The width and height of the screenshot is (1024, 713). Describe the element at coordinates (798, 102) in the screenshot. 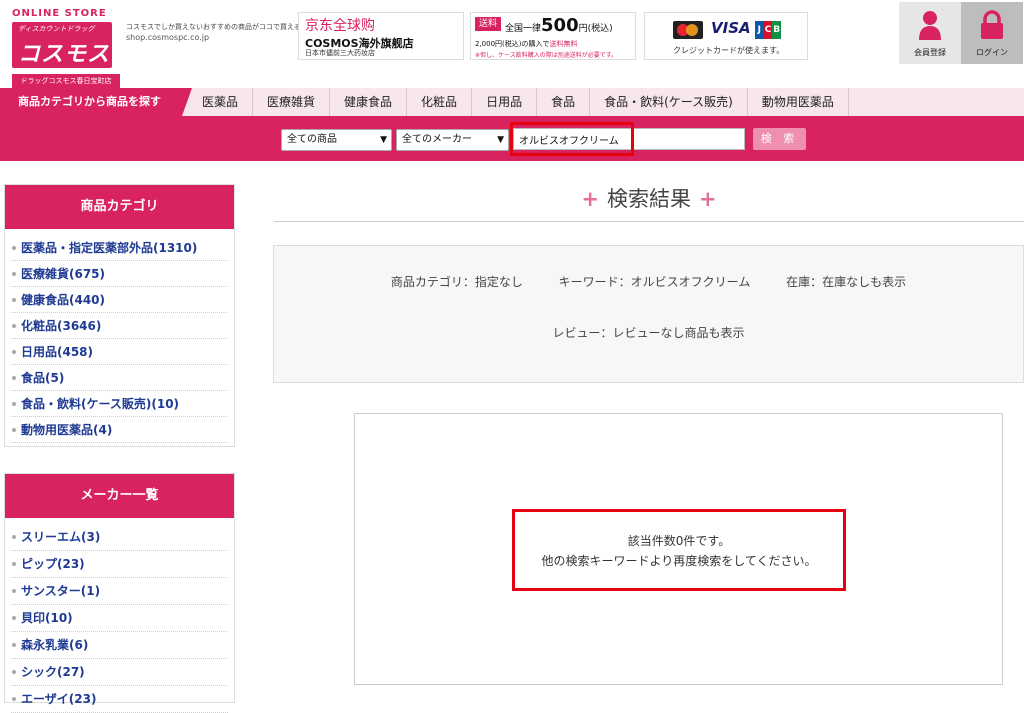

I see `nav-item-veterinary: 動物用医薬品` at that location.